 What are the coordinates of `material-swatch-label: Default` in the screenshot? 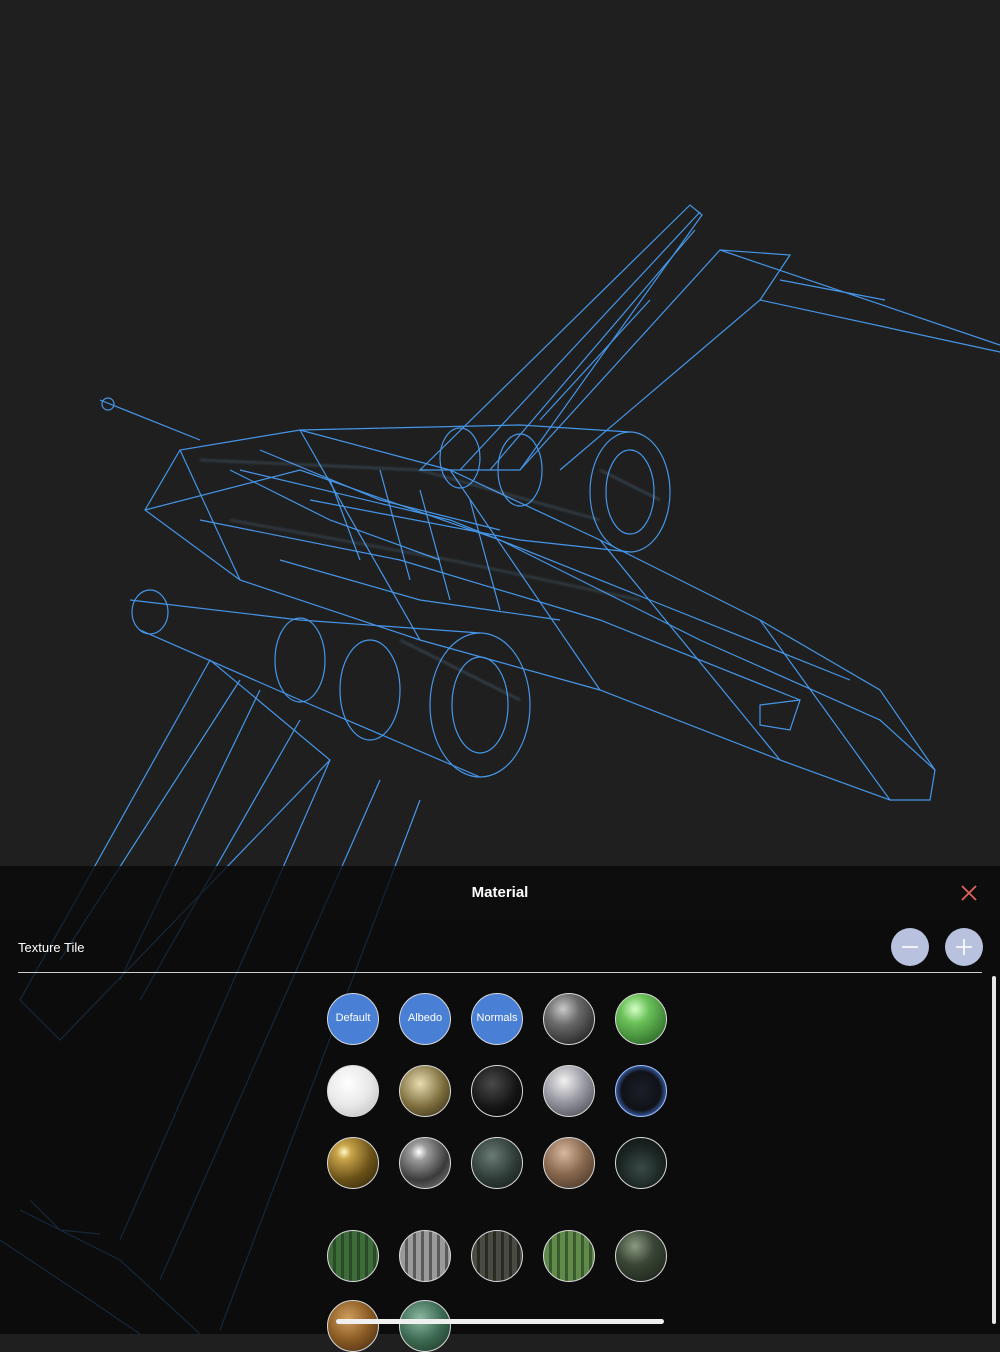 It's located at (353, 1018).